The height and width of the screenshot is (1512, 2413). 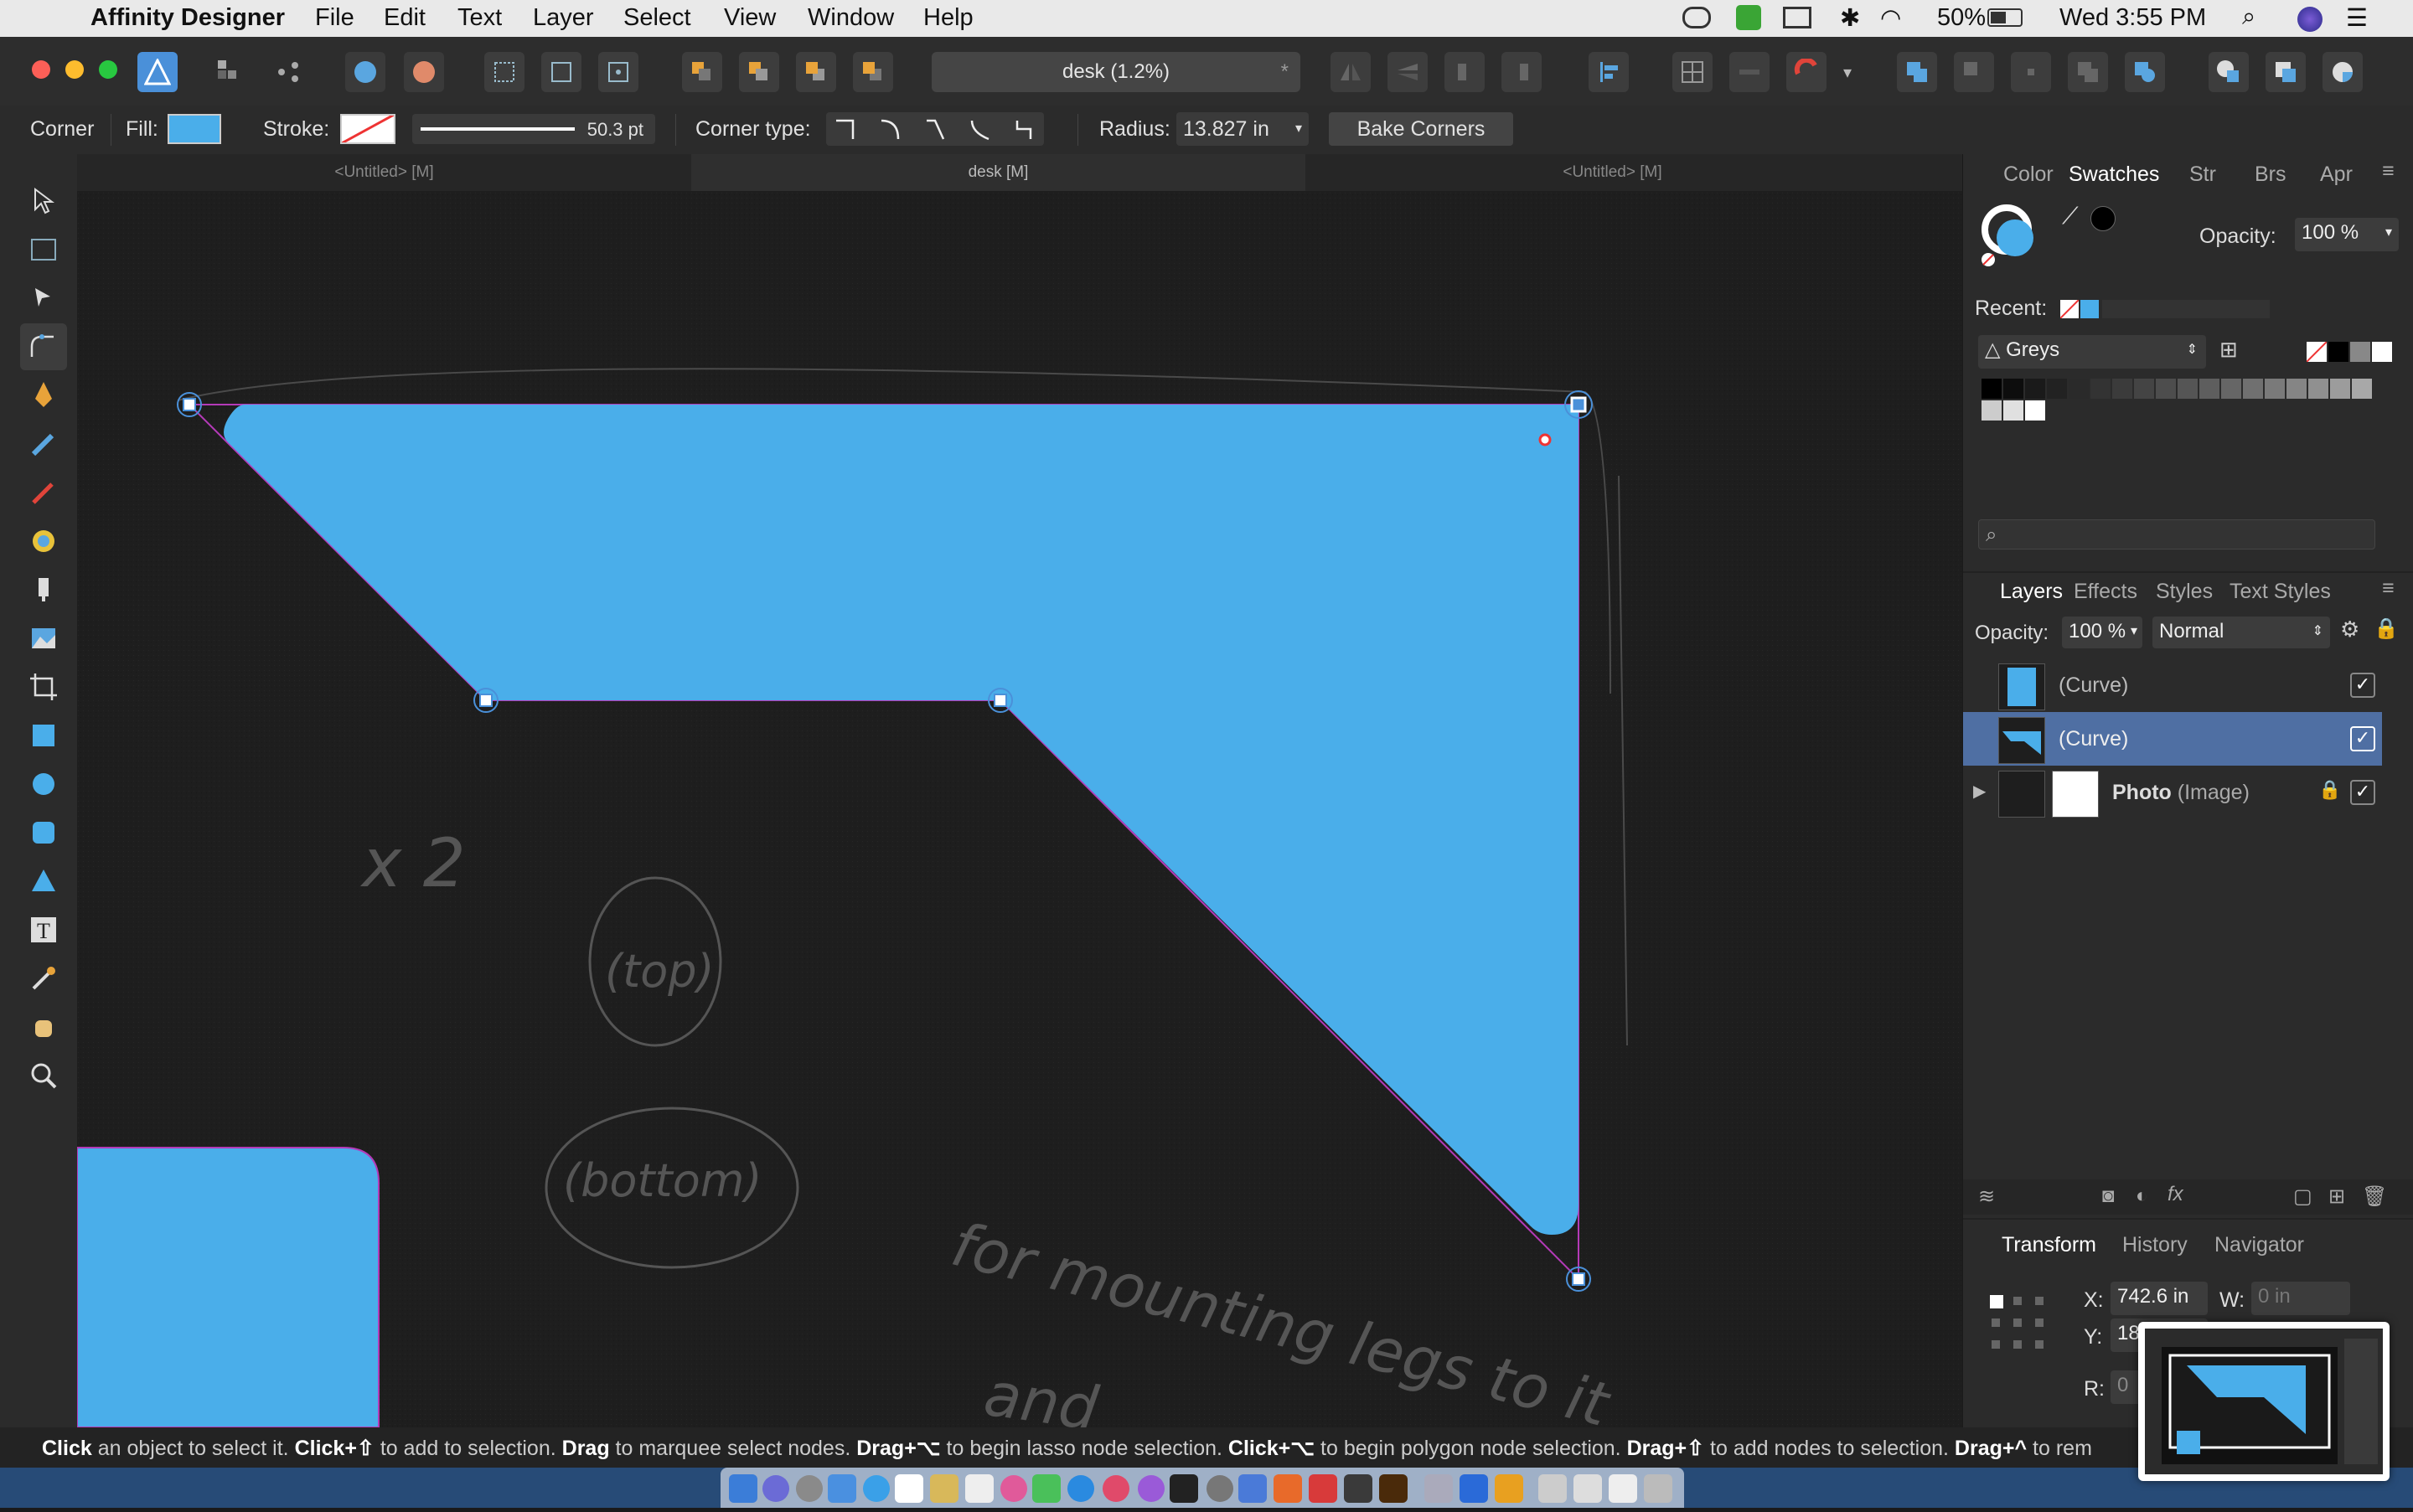 What do you see at coordinates (2357, 18) in the screenshot?
I see `notification-center-icon: ☰` at bounding box center [2357, 18].